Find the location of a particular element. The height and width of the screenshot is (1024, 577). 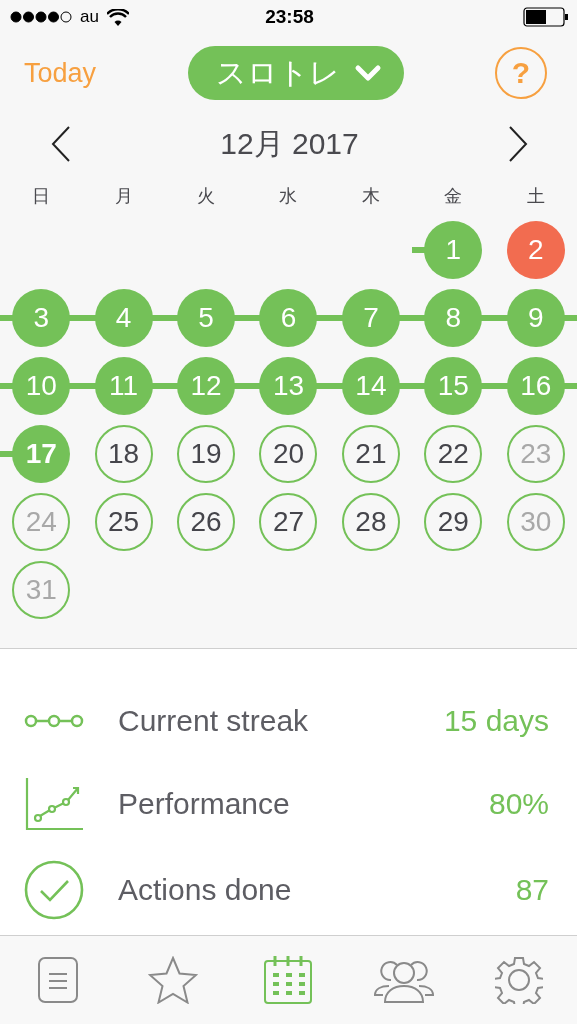

weekday-label: 水 is located at coordinates (288, 196).